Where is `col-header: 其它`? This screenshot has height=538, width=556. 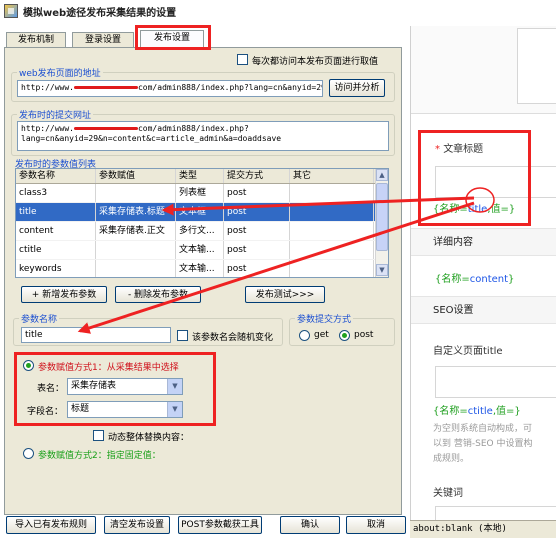
col-header: 其它 is located at coordinates (332, 176).